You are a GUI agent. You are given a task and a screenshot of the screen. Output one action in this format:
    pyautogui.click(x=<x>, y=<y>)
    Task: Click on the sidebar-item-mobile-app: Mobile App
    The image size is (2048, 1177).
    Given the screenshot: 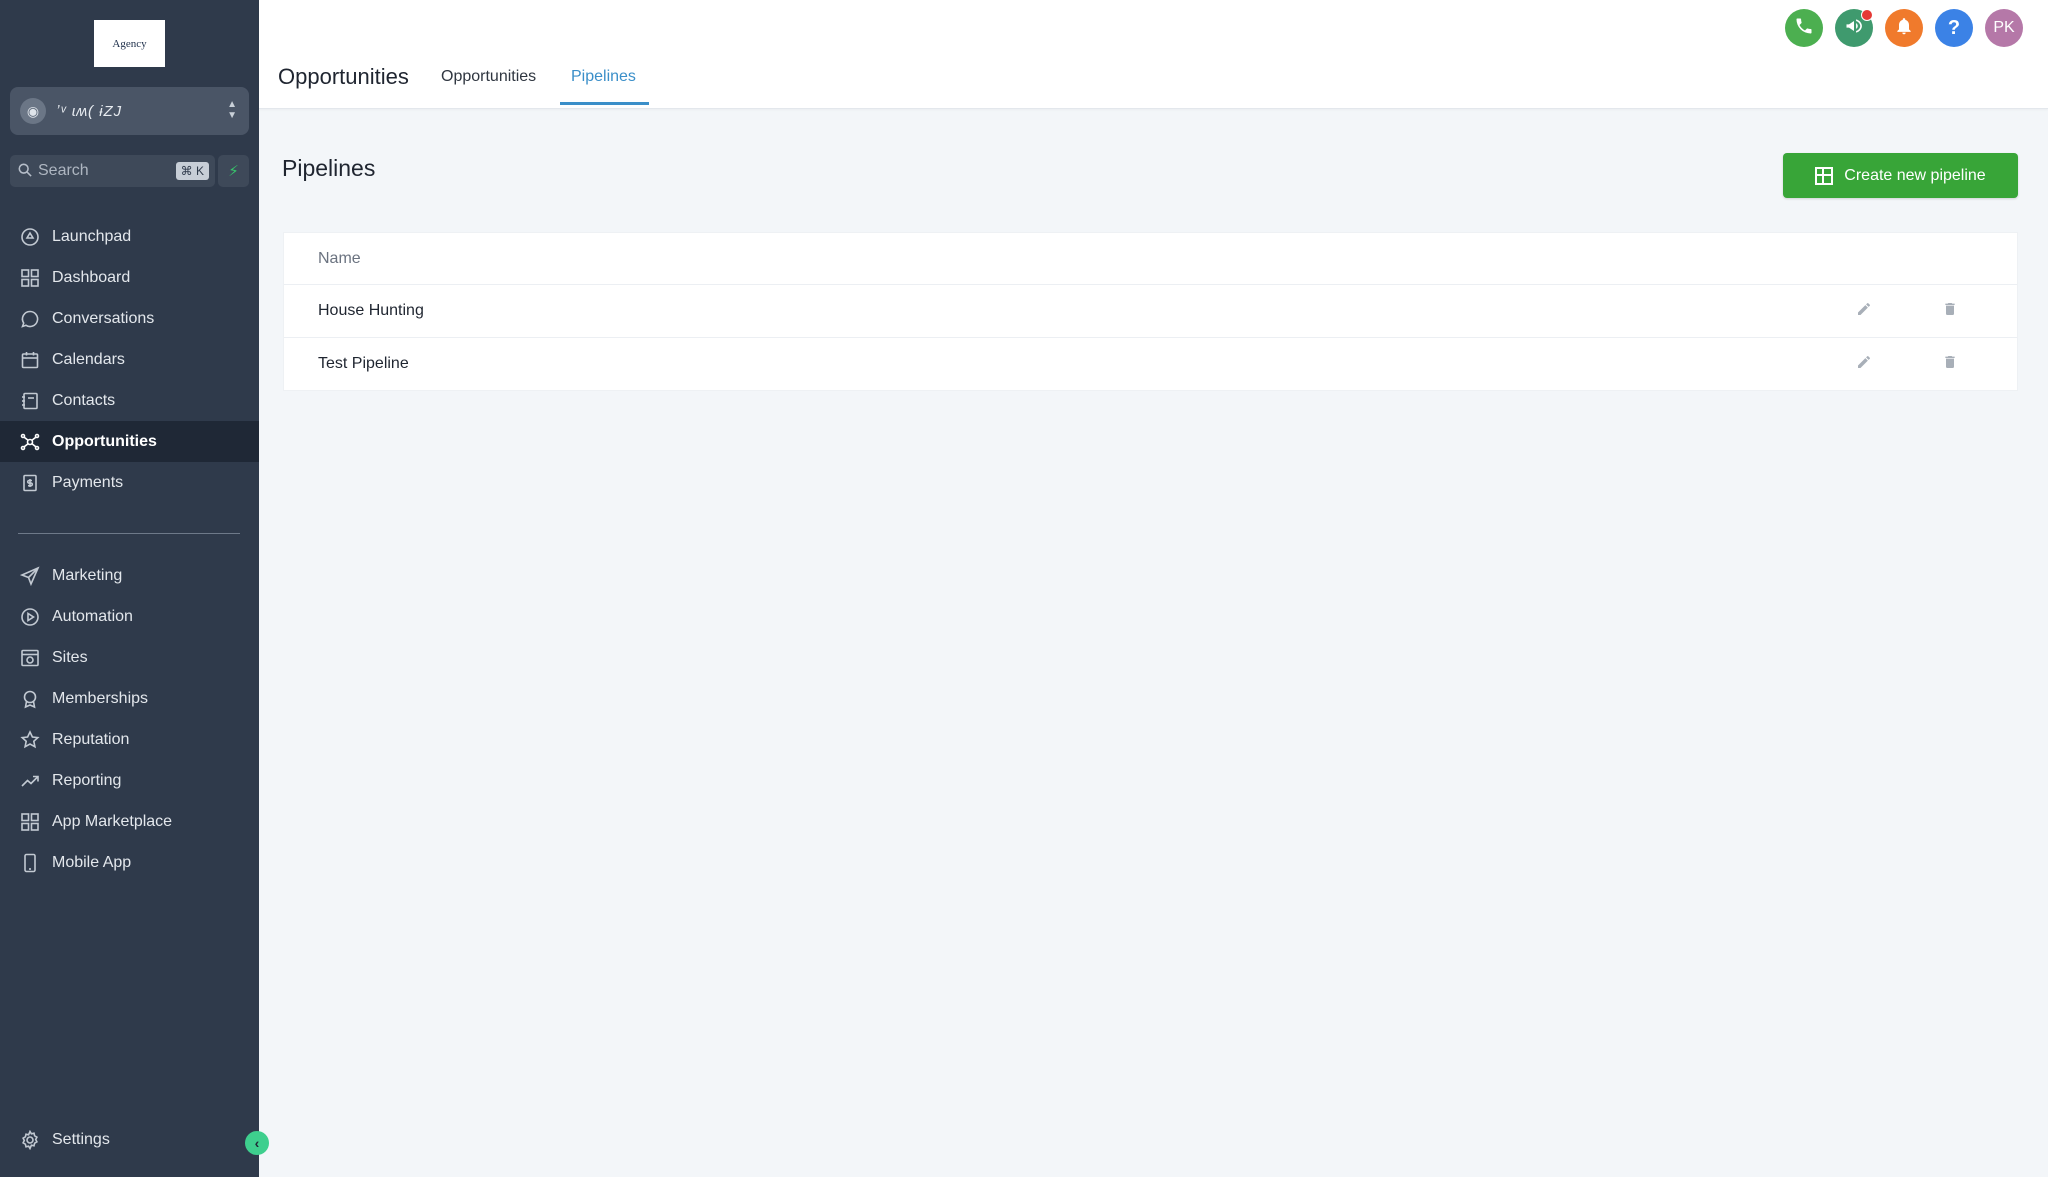 What is the action you would take?
    pyautogui.click(x=129, y=862)
    